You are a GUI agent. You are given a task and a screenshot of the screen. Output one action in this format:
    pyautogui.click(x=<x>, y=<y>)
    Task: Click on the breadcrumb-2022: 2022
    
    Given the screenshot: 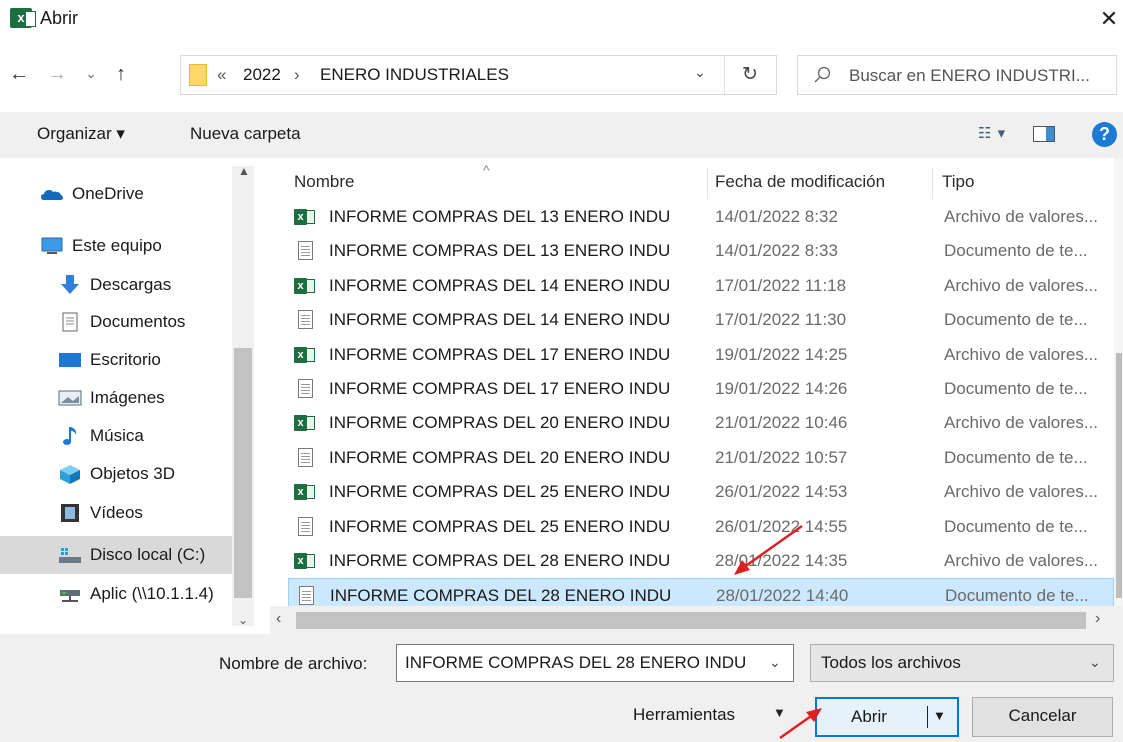 What is the action you would take?
    pyautogui.click(x=262, y=75)
    